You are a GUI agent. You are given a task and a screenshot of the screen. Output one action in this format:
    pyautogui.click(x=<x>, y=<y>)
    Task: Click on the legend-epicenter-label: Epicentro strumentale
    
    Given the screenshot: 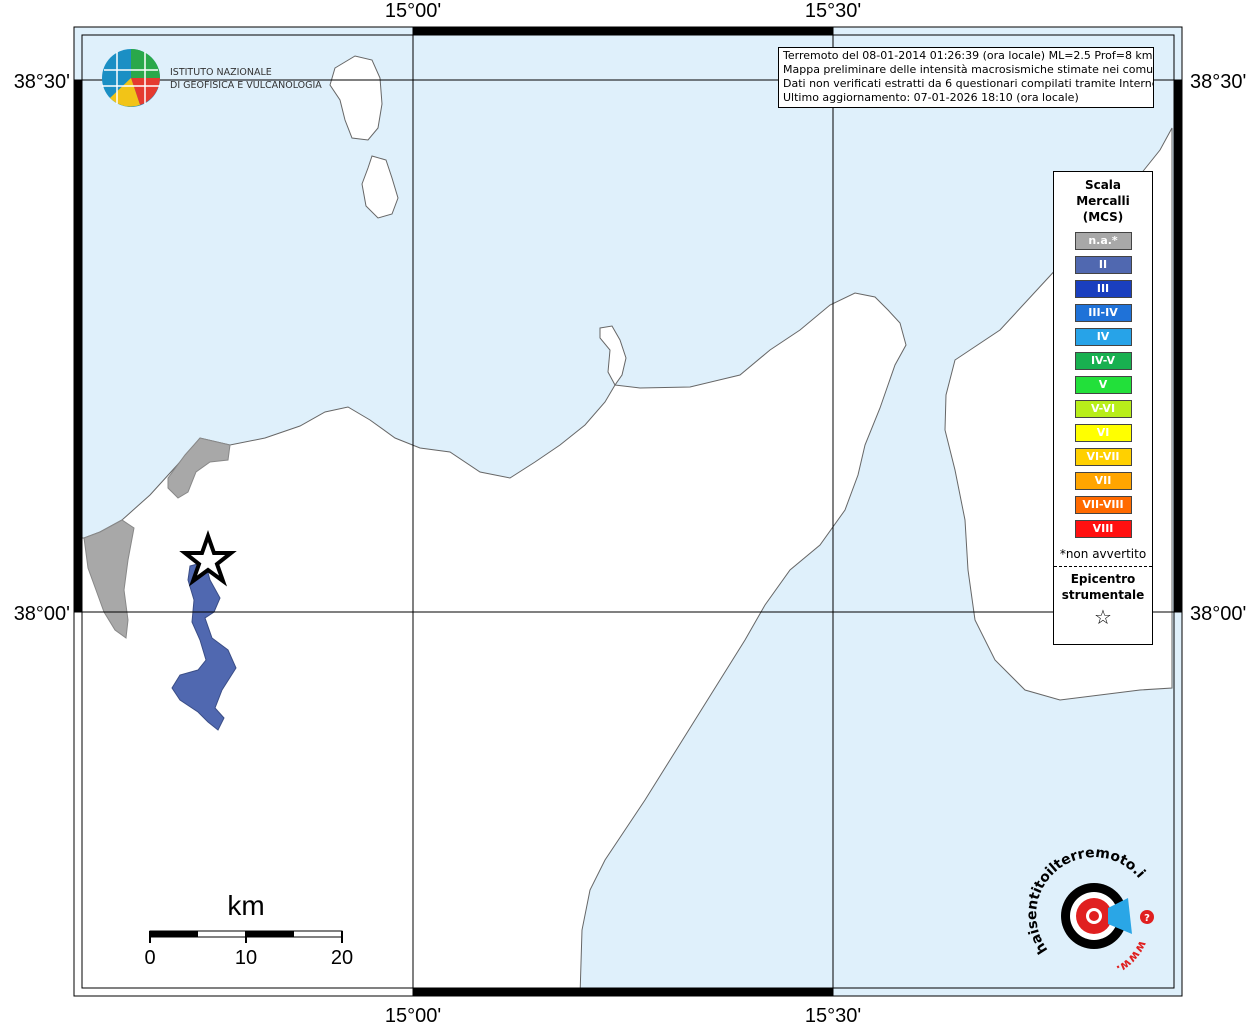 What is the action you would take?
    pyautogui.click(x=1103, y=587)
    